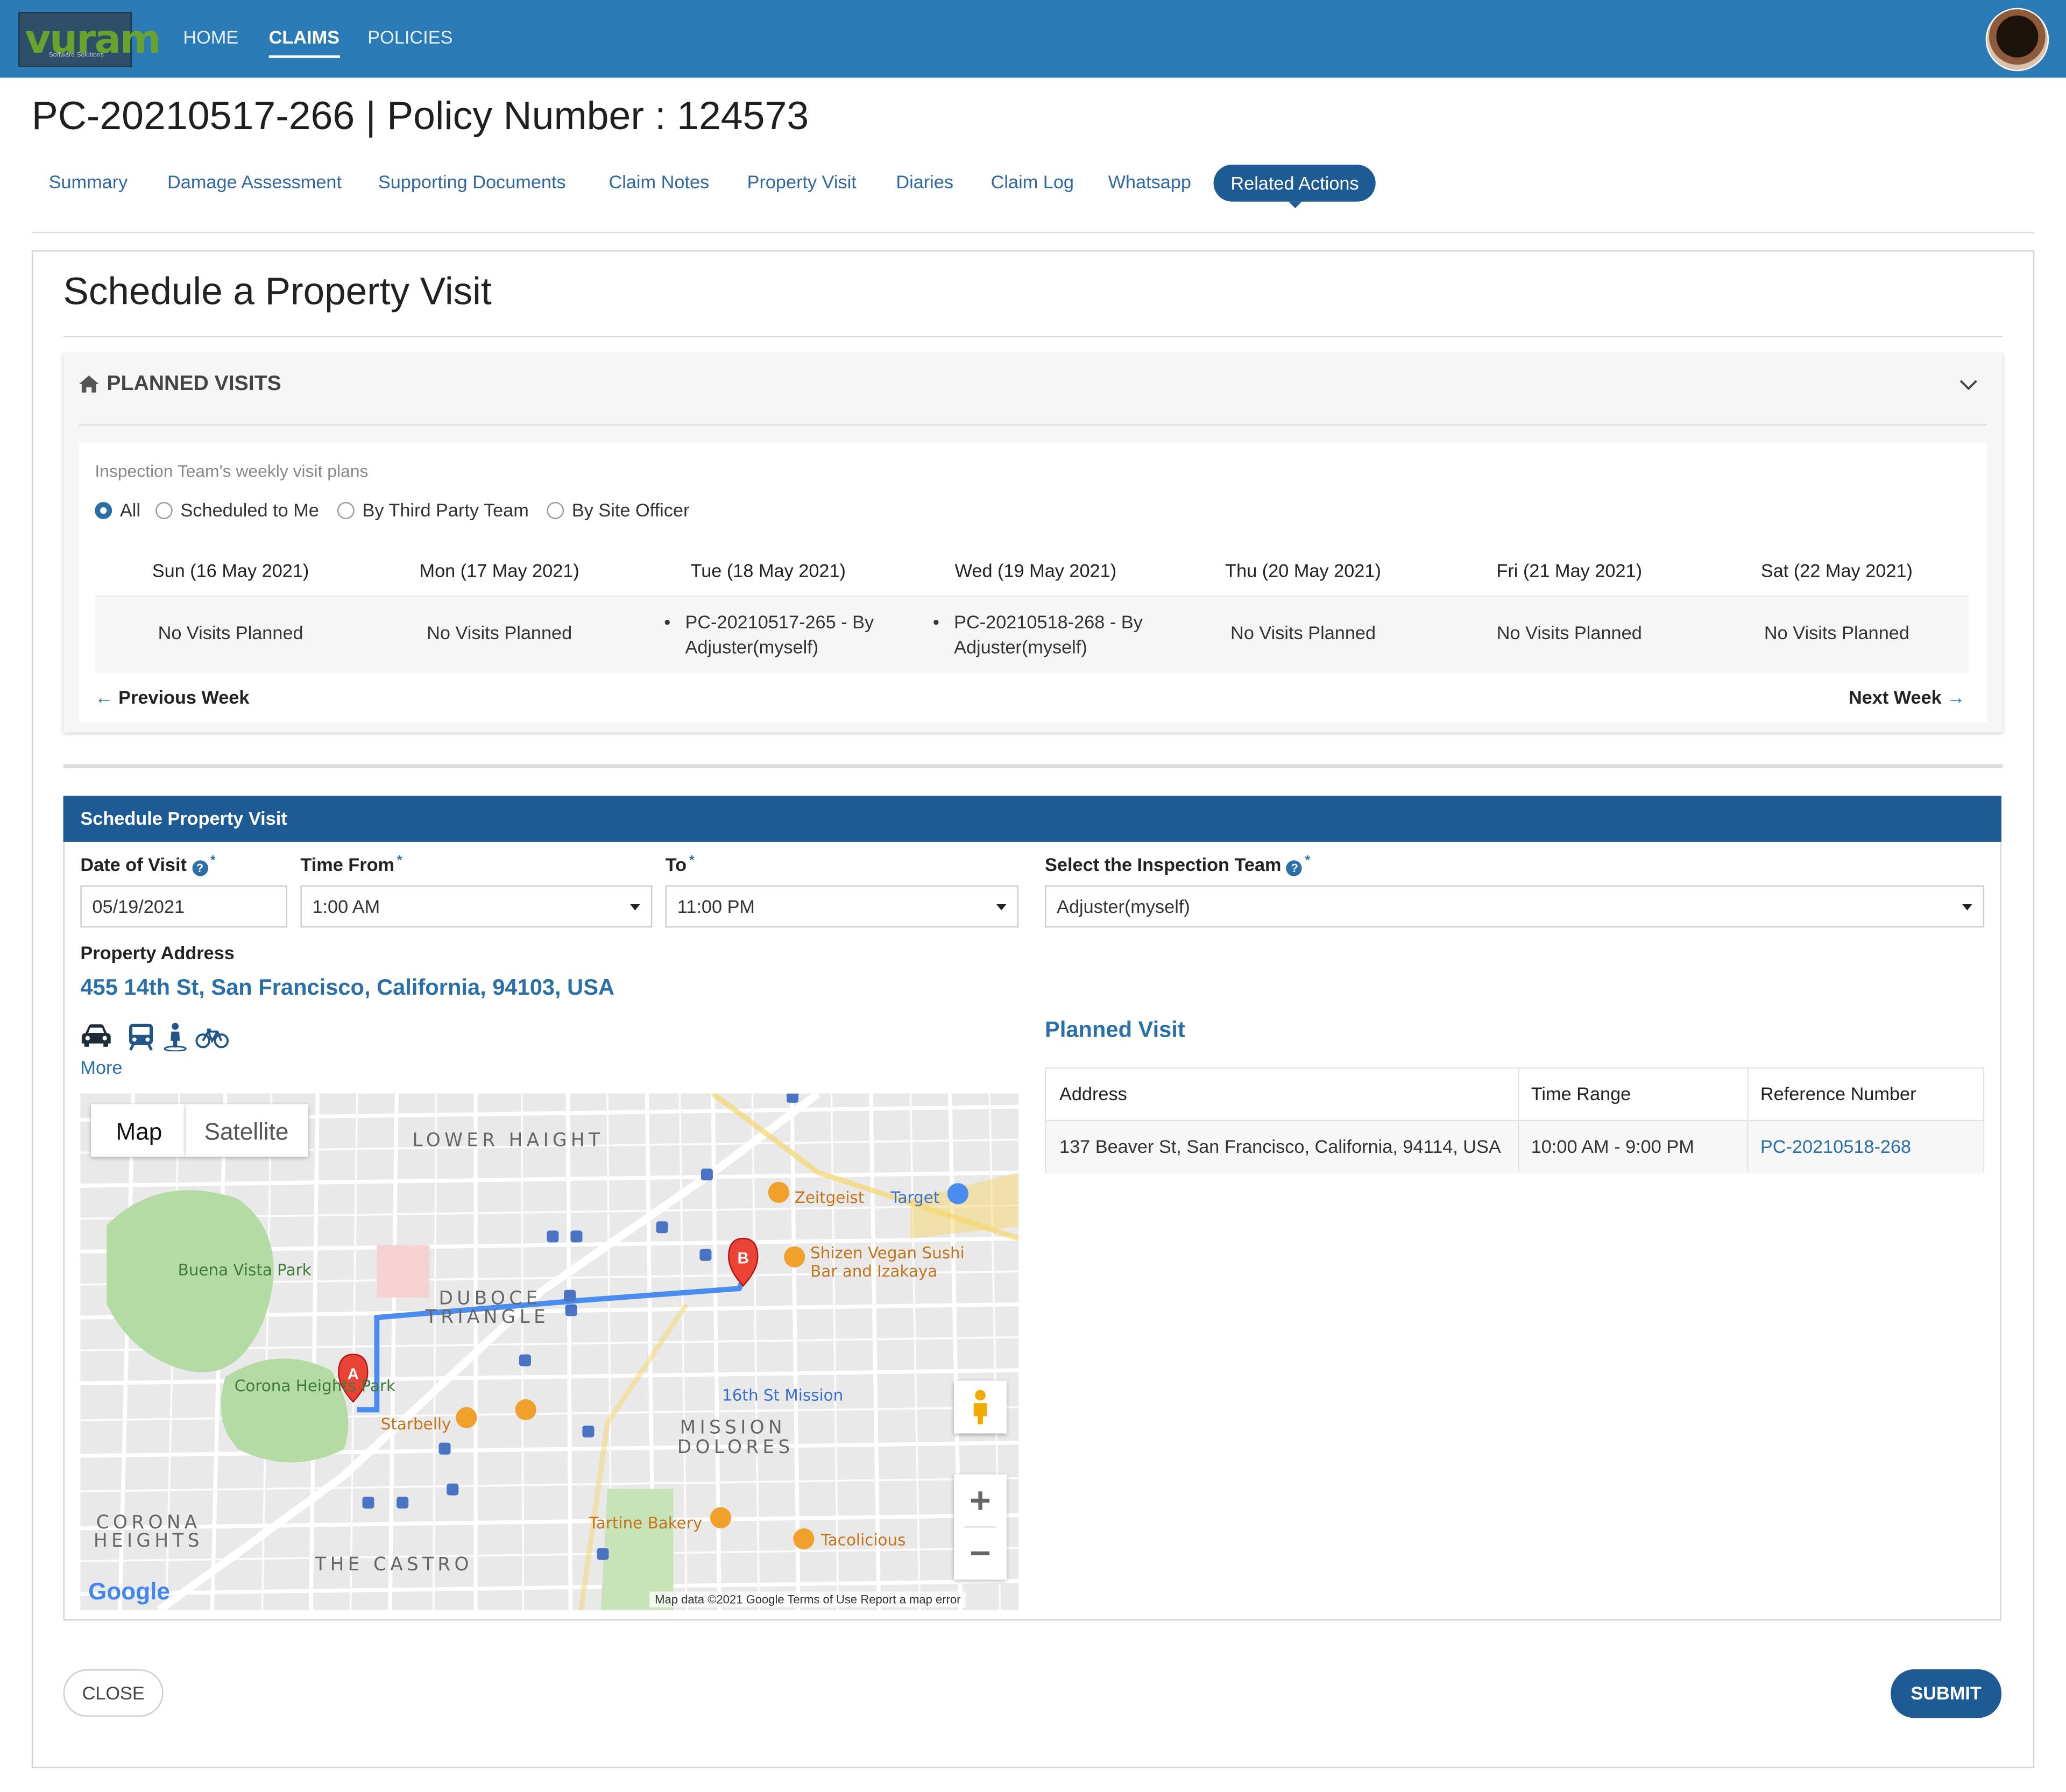 The image size is (2066, 1792). Describe the element at coordinates (1836, 632) in the screenshot. I see `day-cell-sat: No Visits Planned` at that location.